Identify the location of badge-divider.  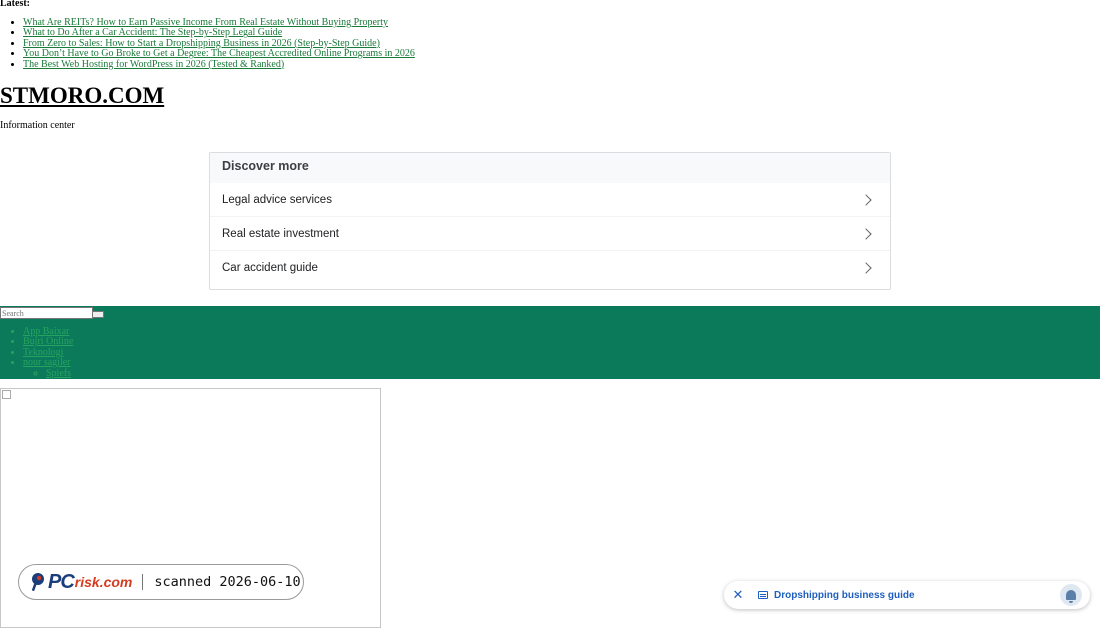
(143, 582).